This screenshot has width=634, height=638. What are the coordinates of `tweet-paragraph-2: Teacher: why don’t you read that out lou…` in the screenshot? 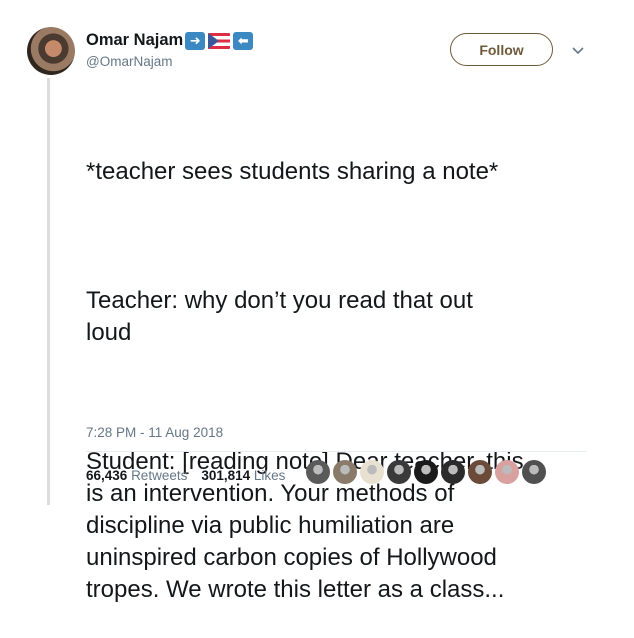 It's located at (279, 316).